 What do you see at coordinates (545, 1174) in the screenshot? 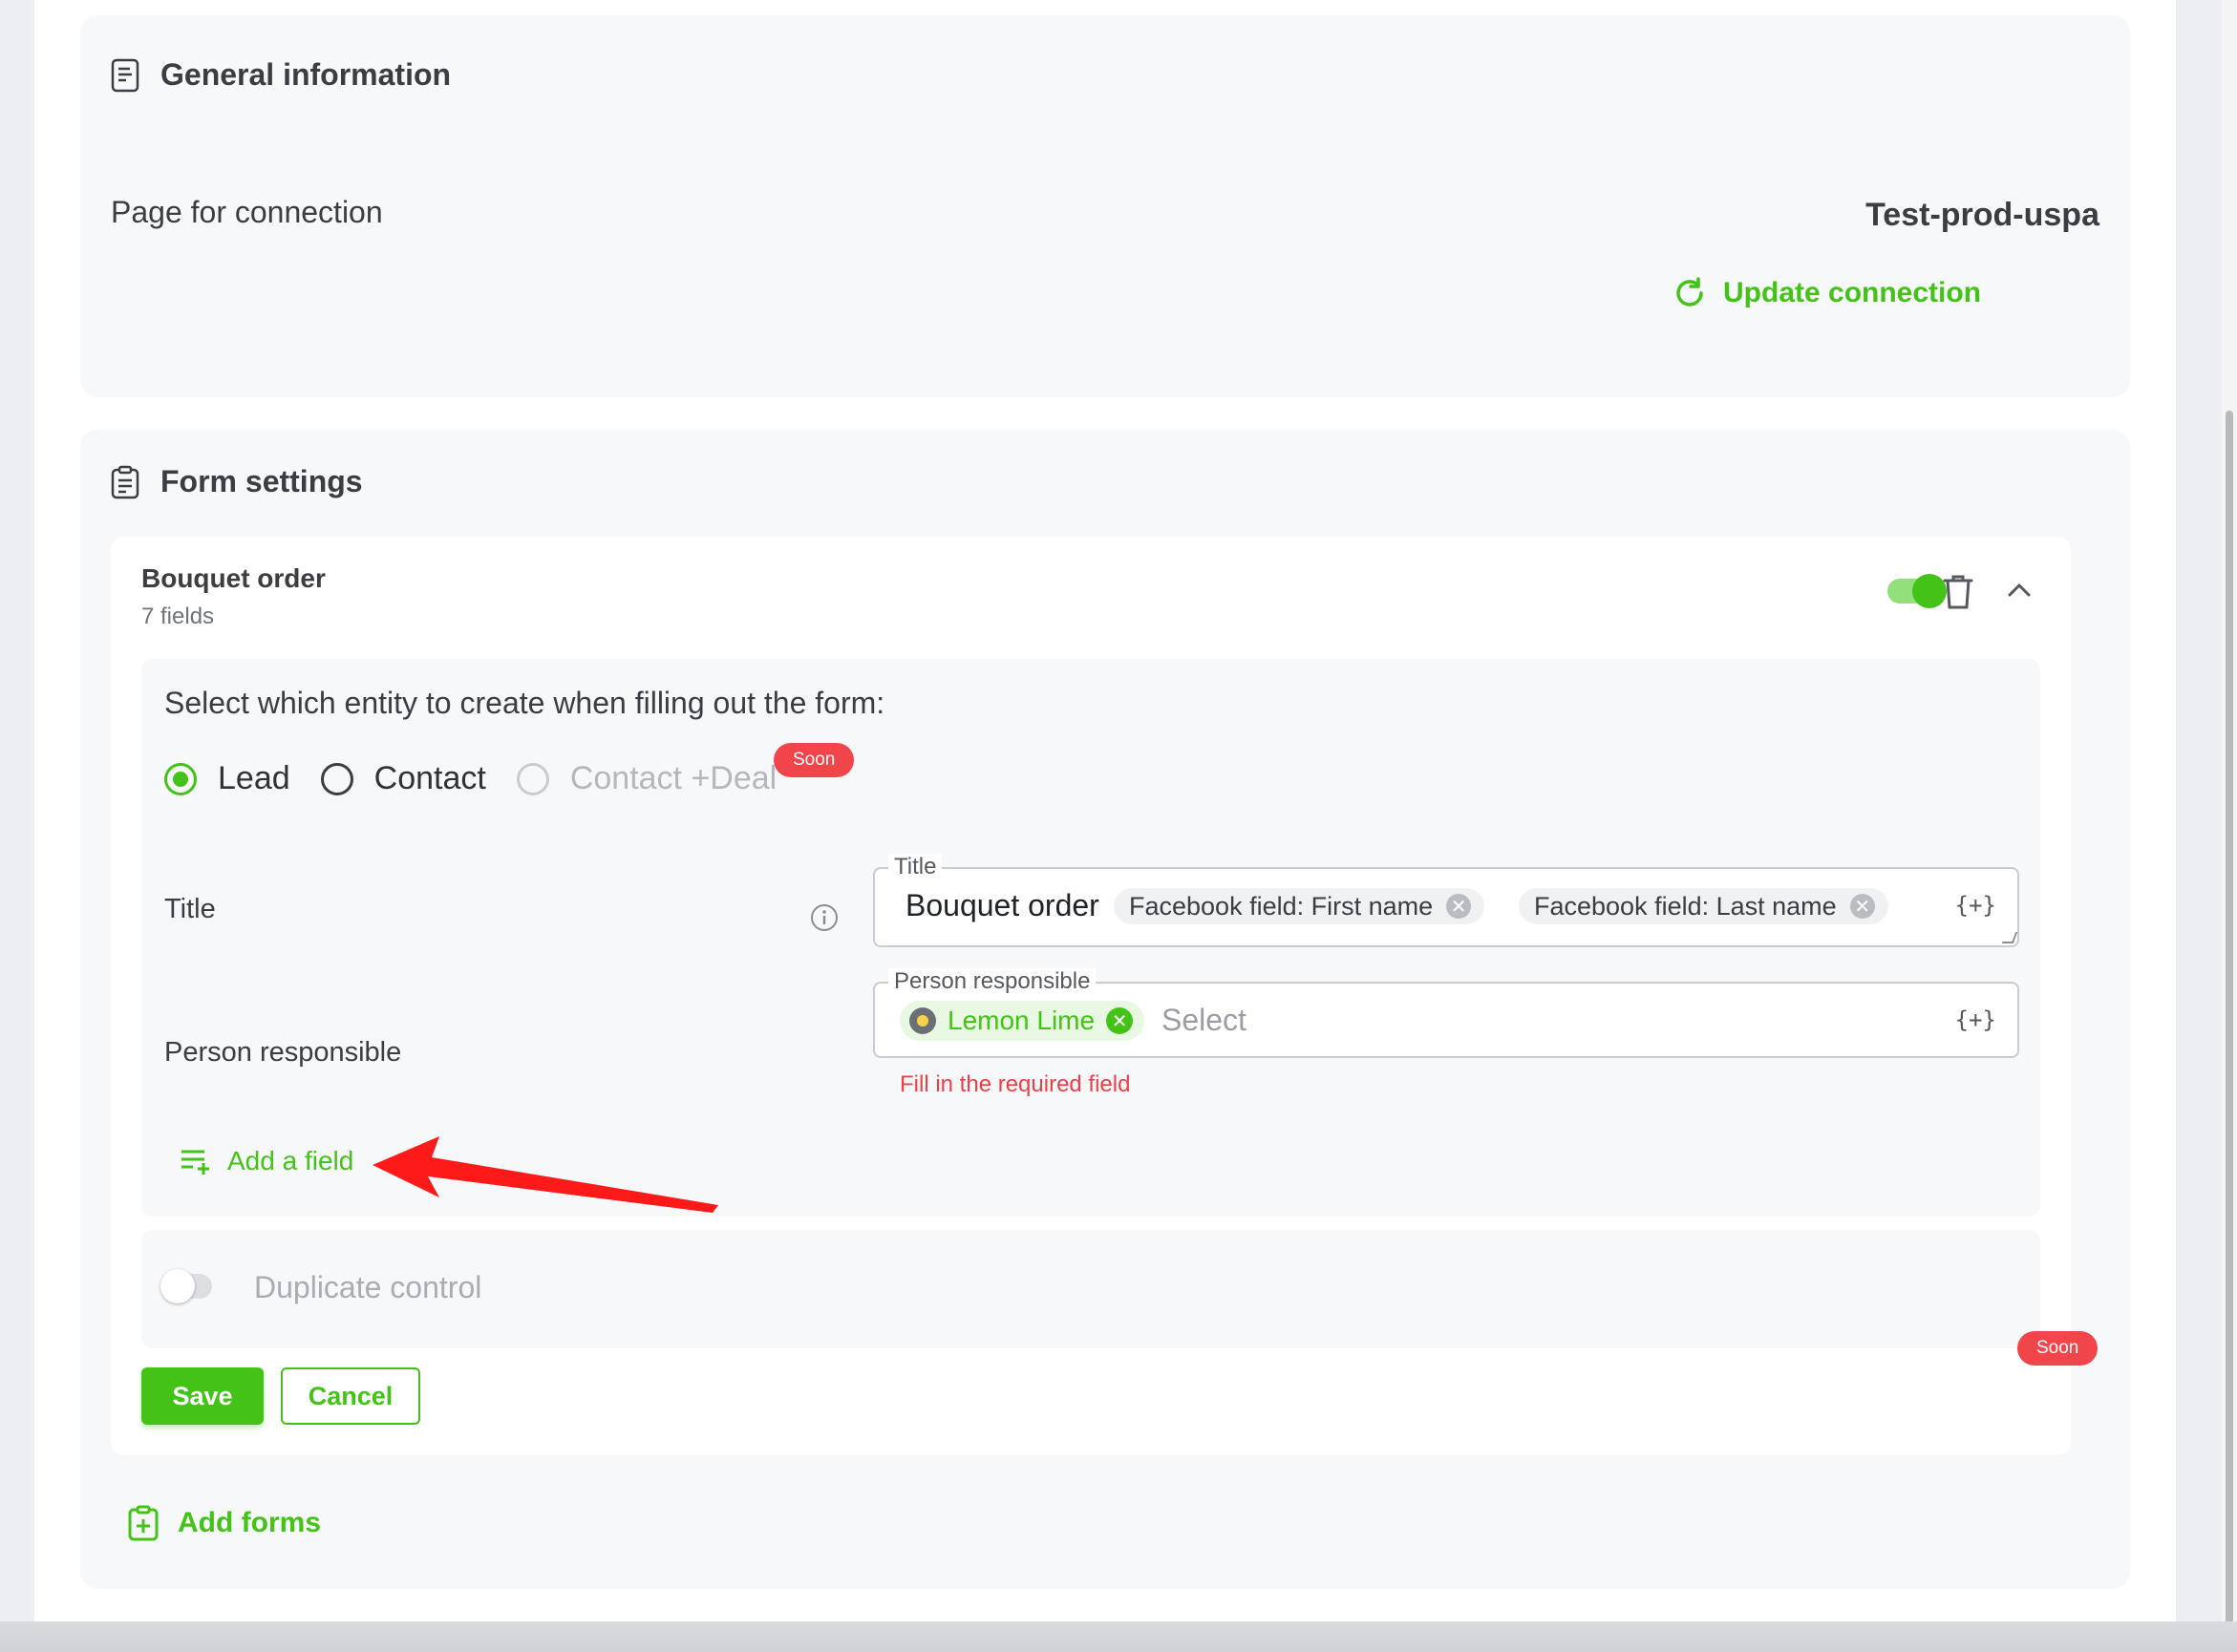
I see `annotation-arrow-icon` at bounding box center [545, 1174].